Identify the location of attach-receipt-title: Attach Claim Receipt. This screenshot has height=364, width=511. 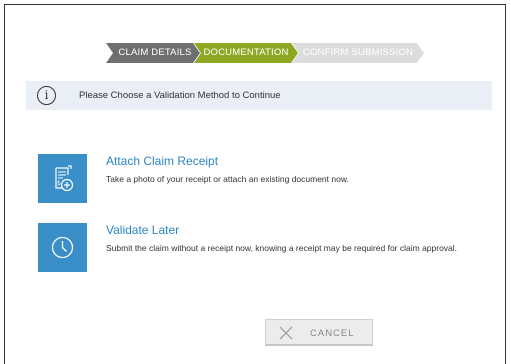
(162, 161).